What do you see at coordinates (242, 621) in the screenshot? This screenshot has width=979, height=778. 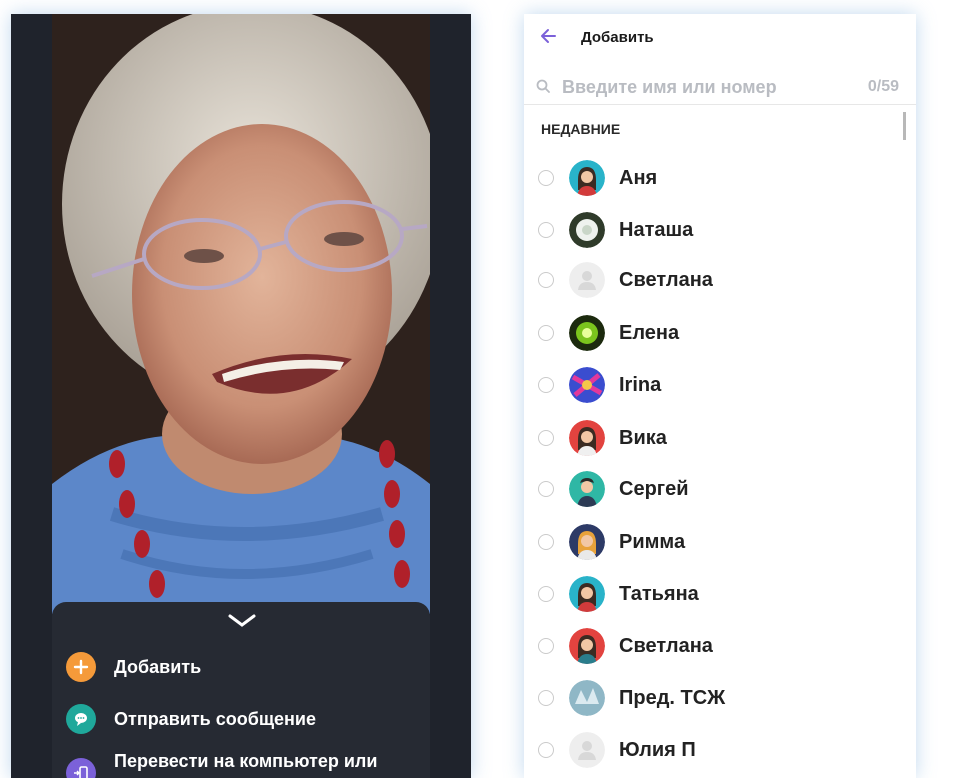 I see `chevron-down-icon` at bounding box center [242, 621].